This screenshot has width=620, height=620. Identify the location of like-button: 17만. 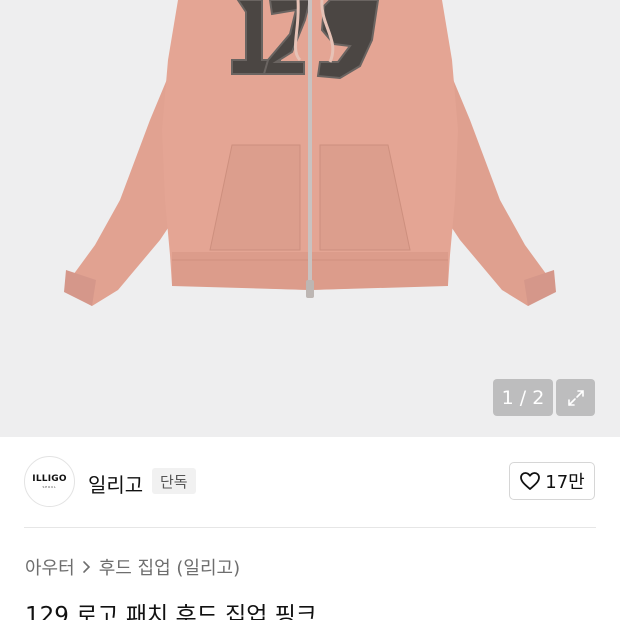
(552, 481).